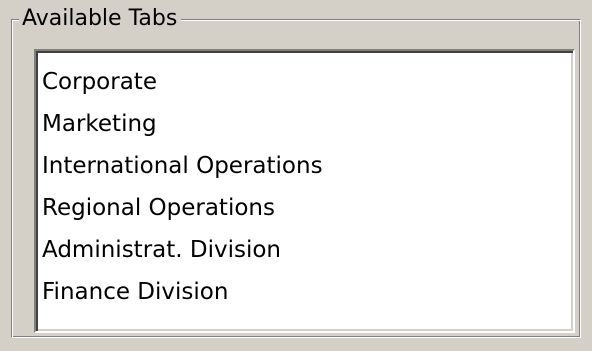  Describe the element at coordinates (307, 124) in the screenshot. I see `list-item-marketing: Marketing` at that location.